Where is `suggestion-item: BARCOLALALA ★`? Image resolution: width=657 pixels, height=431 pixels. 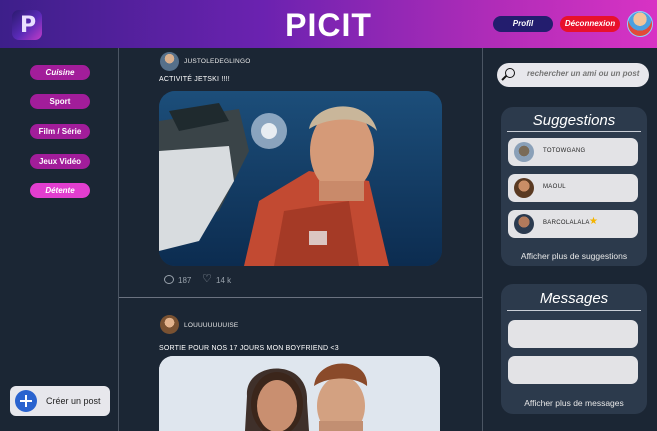
suggestion-item: BARCOLALALA ★ is located at coordinates (573, 224).